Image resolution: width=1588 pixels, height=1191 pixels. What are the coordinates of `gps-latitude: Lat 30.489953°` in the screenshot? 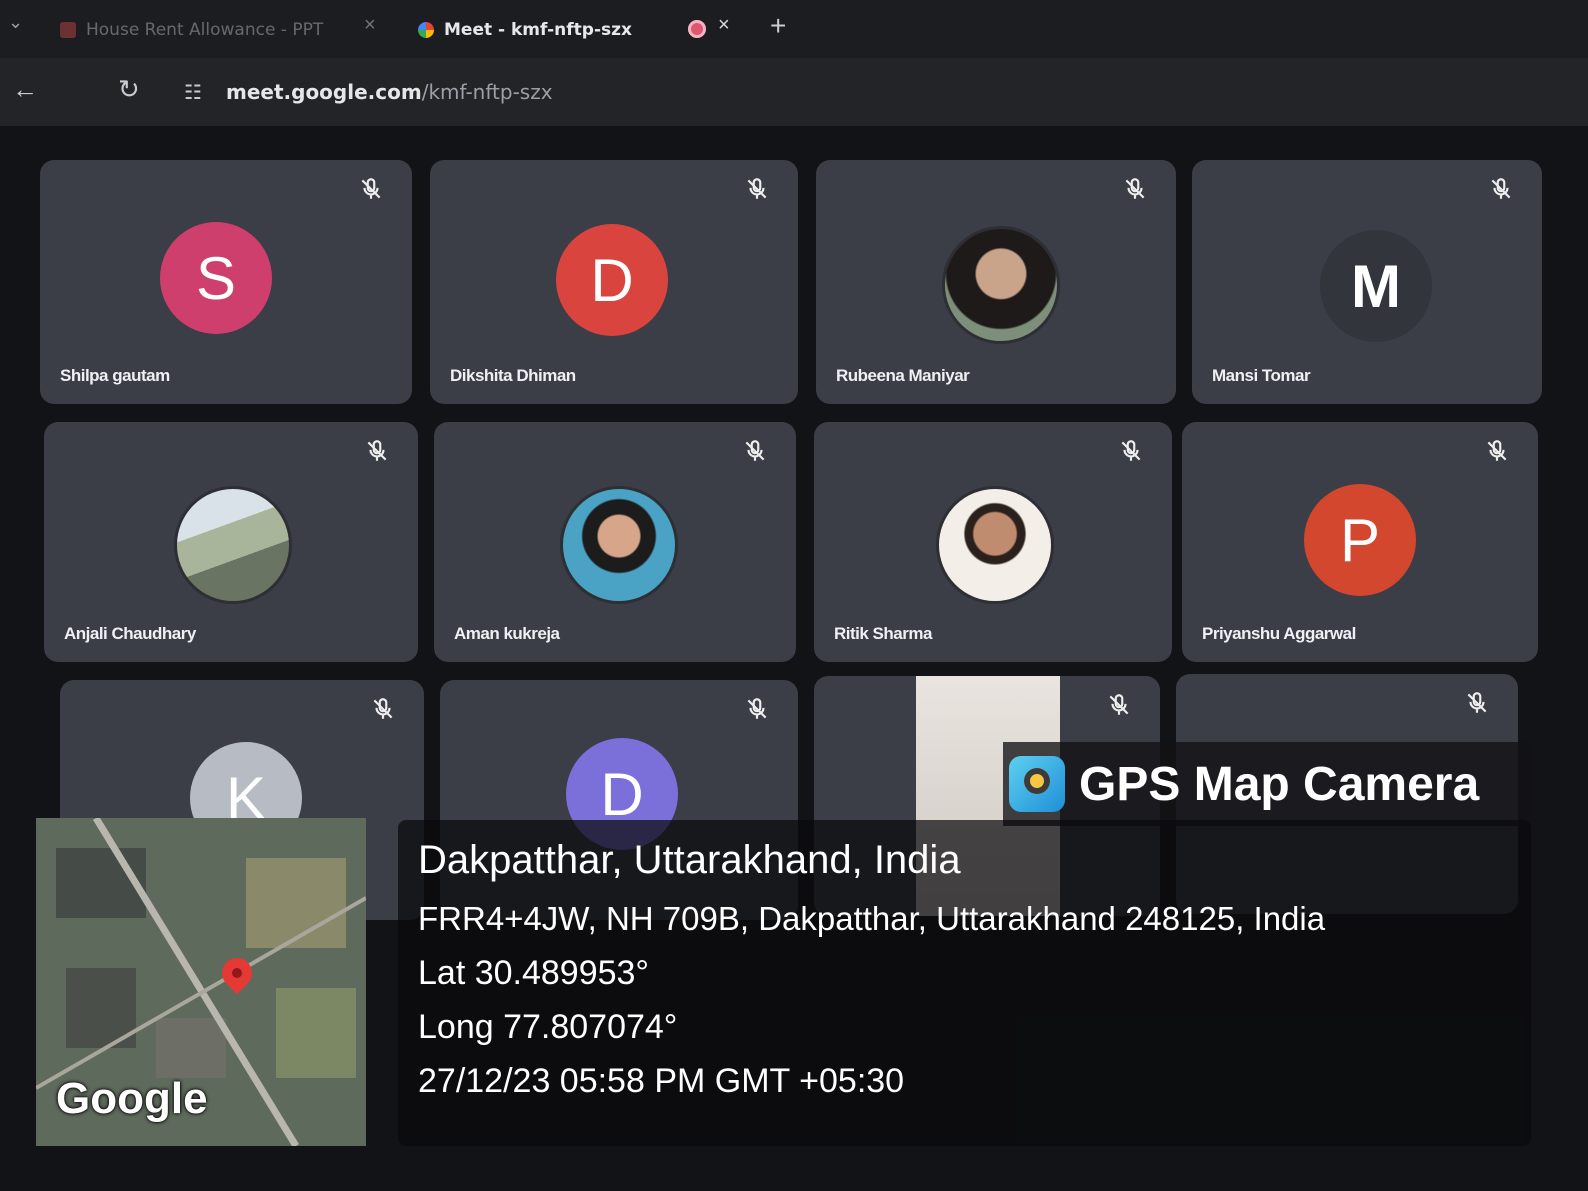 It's located at (534, 973).